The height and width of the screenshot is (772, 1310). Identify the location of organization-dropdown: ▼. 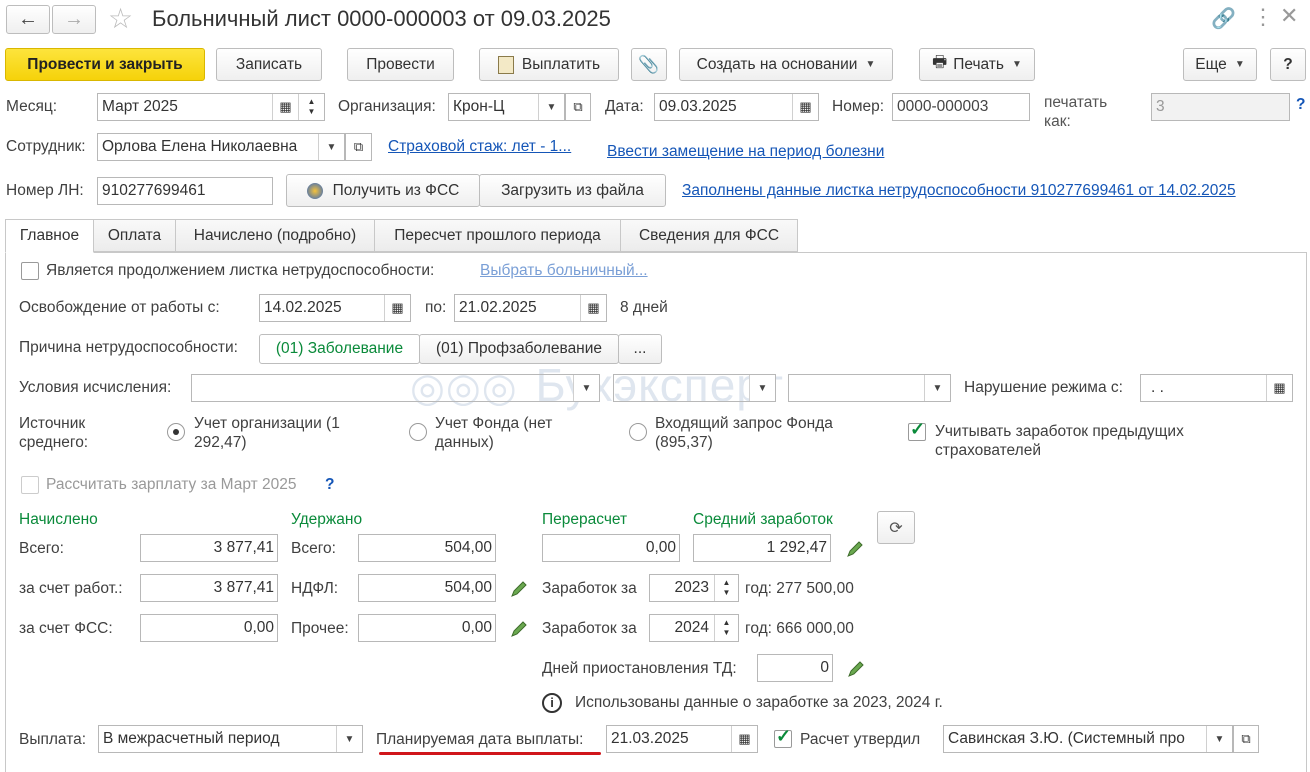
(551, 107).